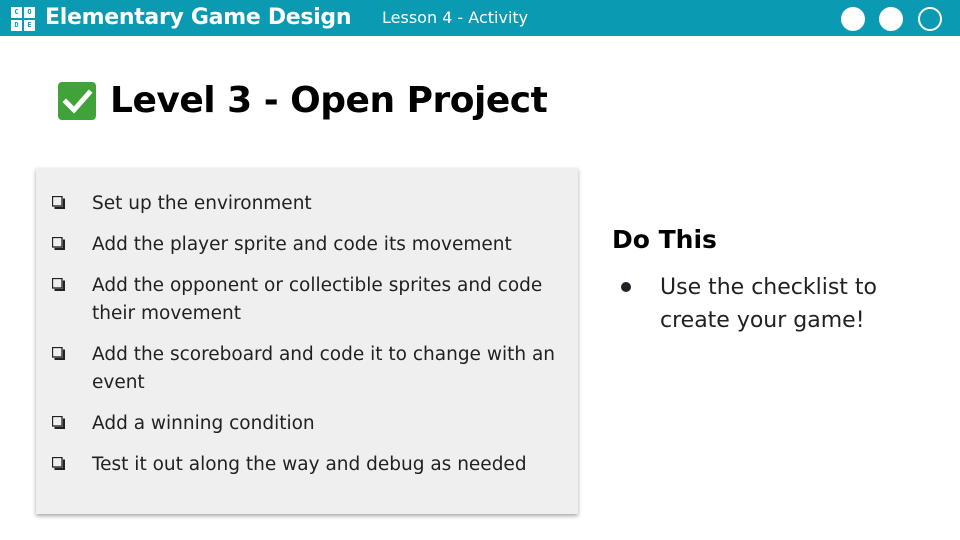 The width and height of the screenshot is (960, 540). Describe the element at coordinates (768, 304) in the screenshot. I see `do-this-bullet: Use the checklist to create your game!` at that location.